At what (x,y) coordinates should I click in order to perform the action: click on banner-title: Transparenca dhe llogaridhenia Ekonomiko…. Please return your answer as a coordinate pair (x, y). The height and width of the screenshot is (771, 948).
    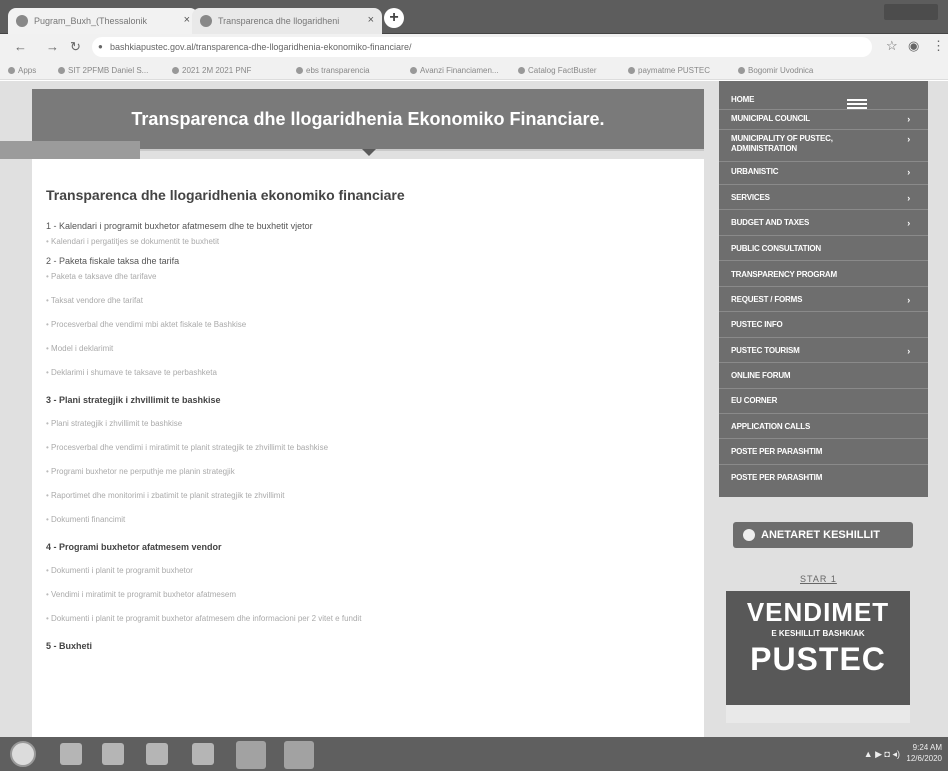
    Looking at the image, I should click on (368, 119).